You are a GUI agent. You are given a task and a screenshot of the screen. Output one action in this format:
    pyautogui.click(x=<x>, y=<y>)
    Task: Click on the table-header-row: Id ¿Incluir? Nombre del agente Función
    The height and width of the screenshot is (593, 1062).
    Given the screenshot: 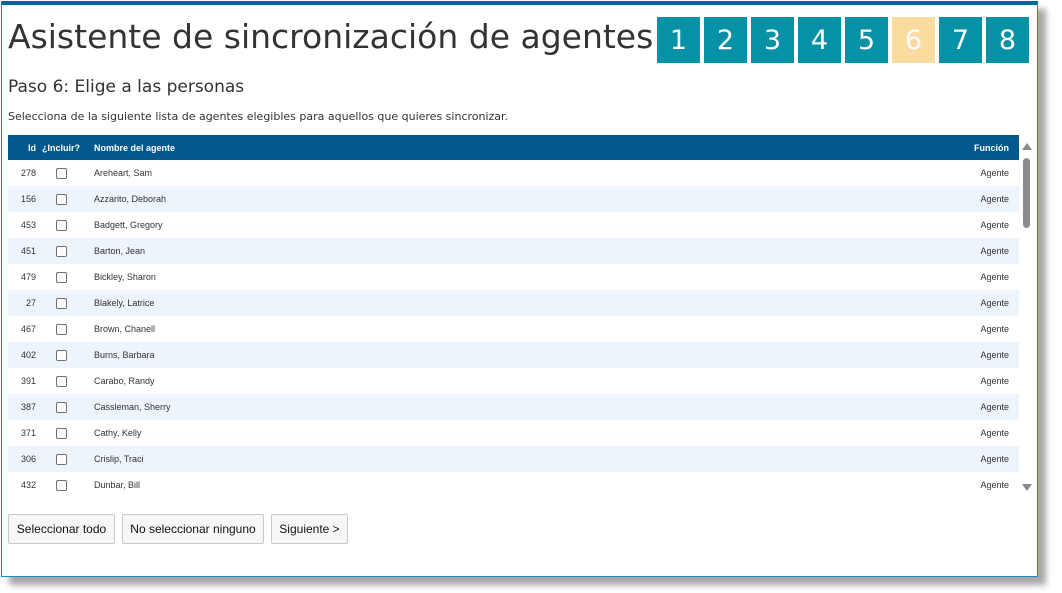 What is the action you would take?
    pyautogui.click(x=513, y=147)
    